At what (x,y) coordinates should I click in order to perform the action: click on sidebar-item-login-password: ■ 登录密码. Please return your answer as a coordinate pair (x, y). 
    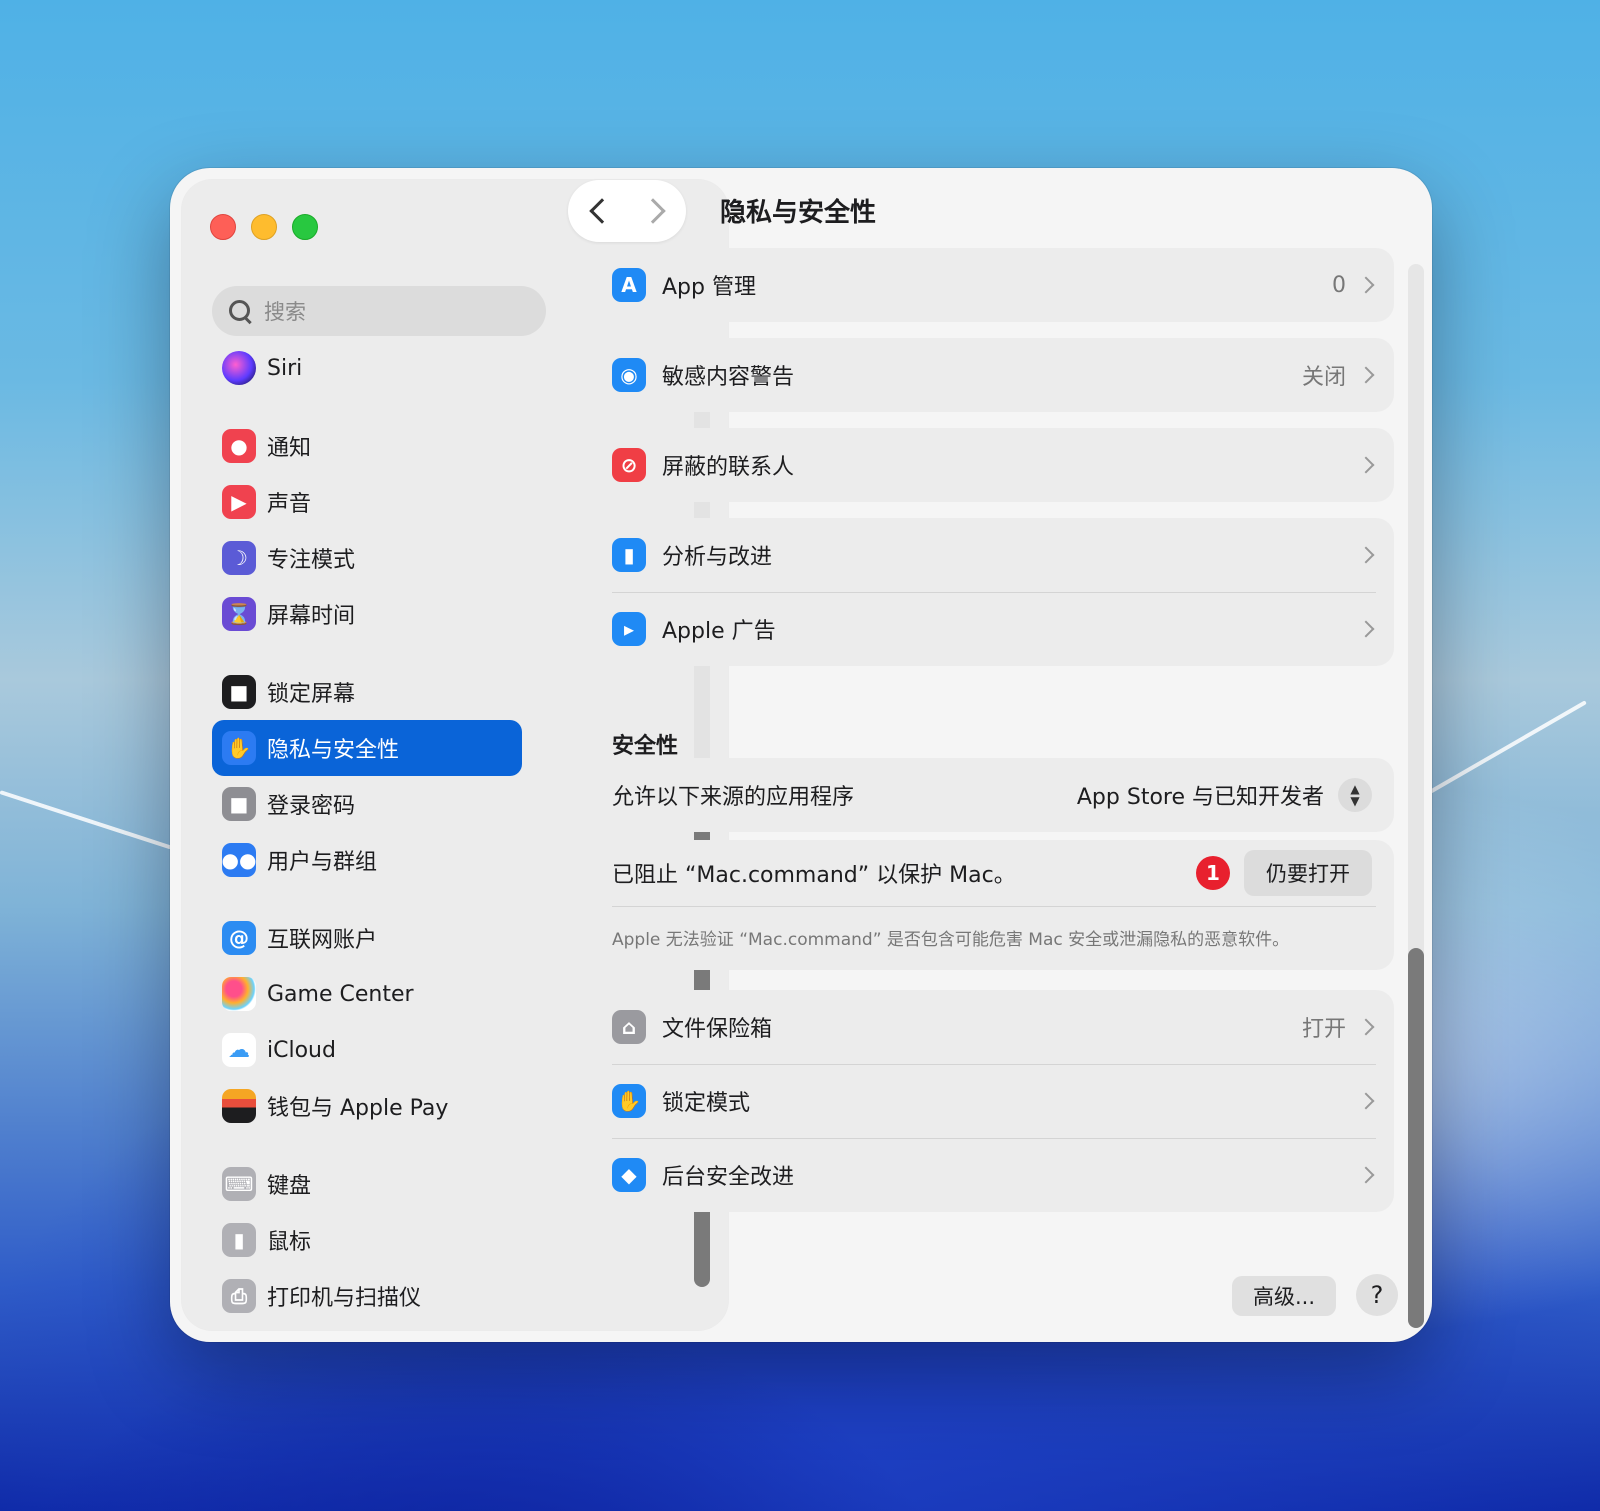
    Looking at the image, I should click on (367, 804).